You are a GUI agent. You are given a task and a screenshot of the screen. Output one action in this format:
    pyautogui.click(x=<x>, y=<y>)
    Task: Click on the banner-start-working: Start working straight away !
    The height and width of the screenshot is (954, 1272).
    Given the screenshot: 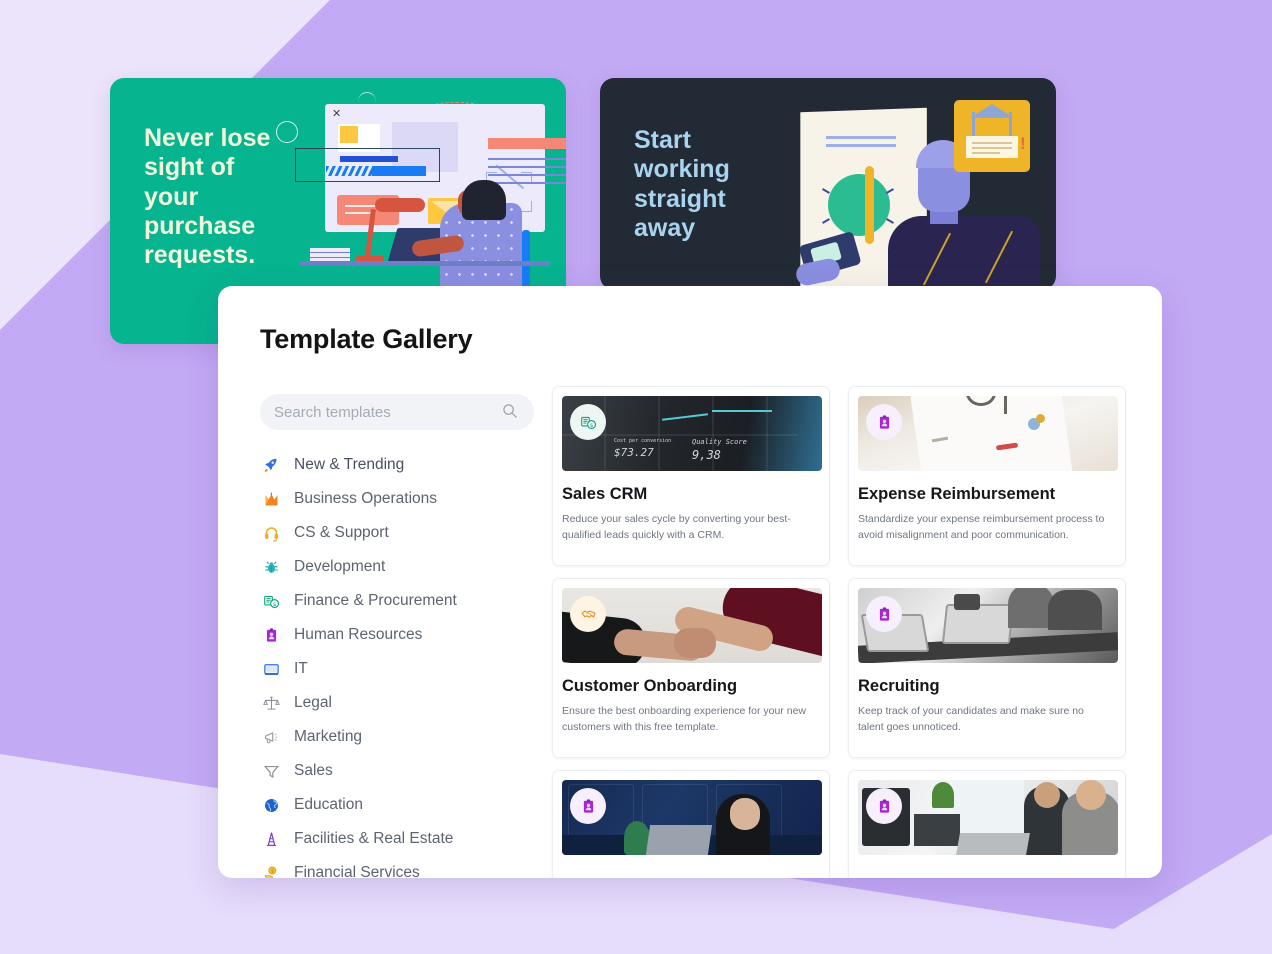 What is the action you would take?
    pyautogui.click(x=828, y=184)
    